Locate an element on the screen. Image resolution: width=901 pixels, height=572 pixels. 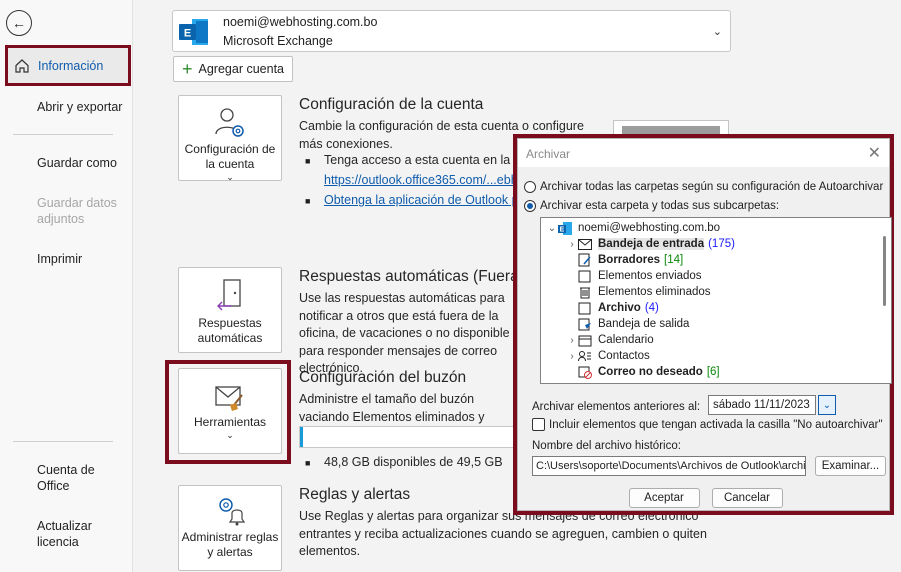
tree-item-inbox: › Bandeja de entrada (175) is located at coordinates (651, 244).